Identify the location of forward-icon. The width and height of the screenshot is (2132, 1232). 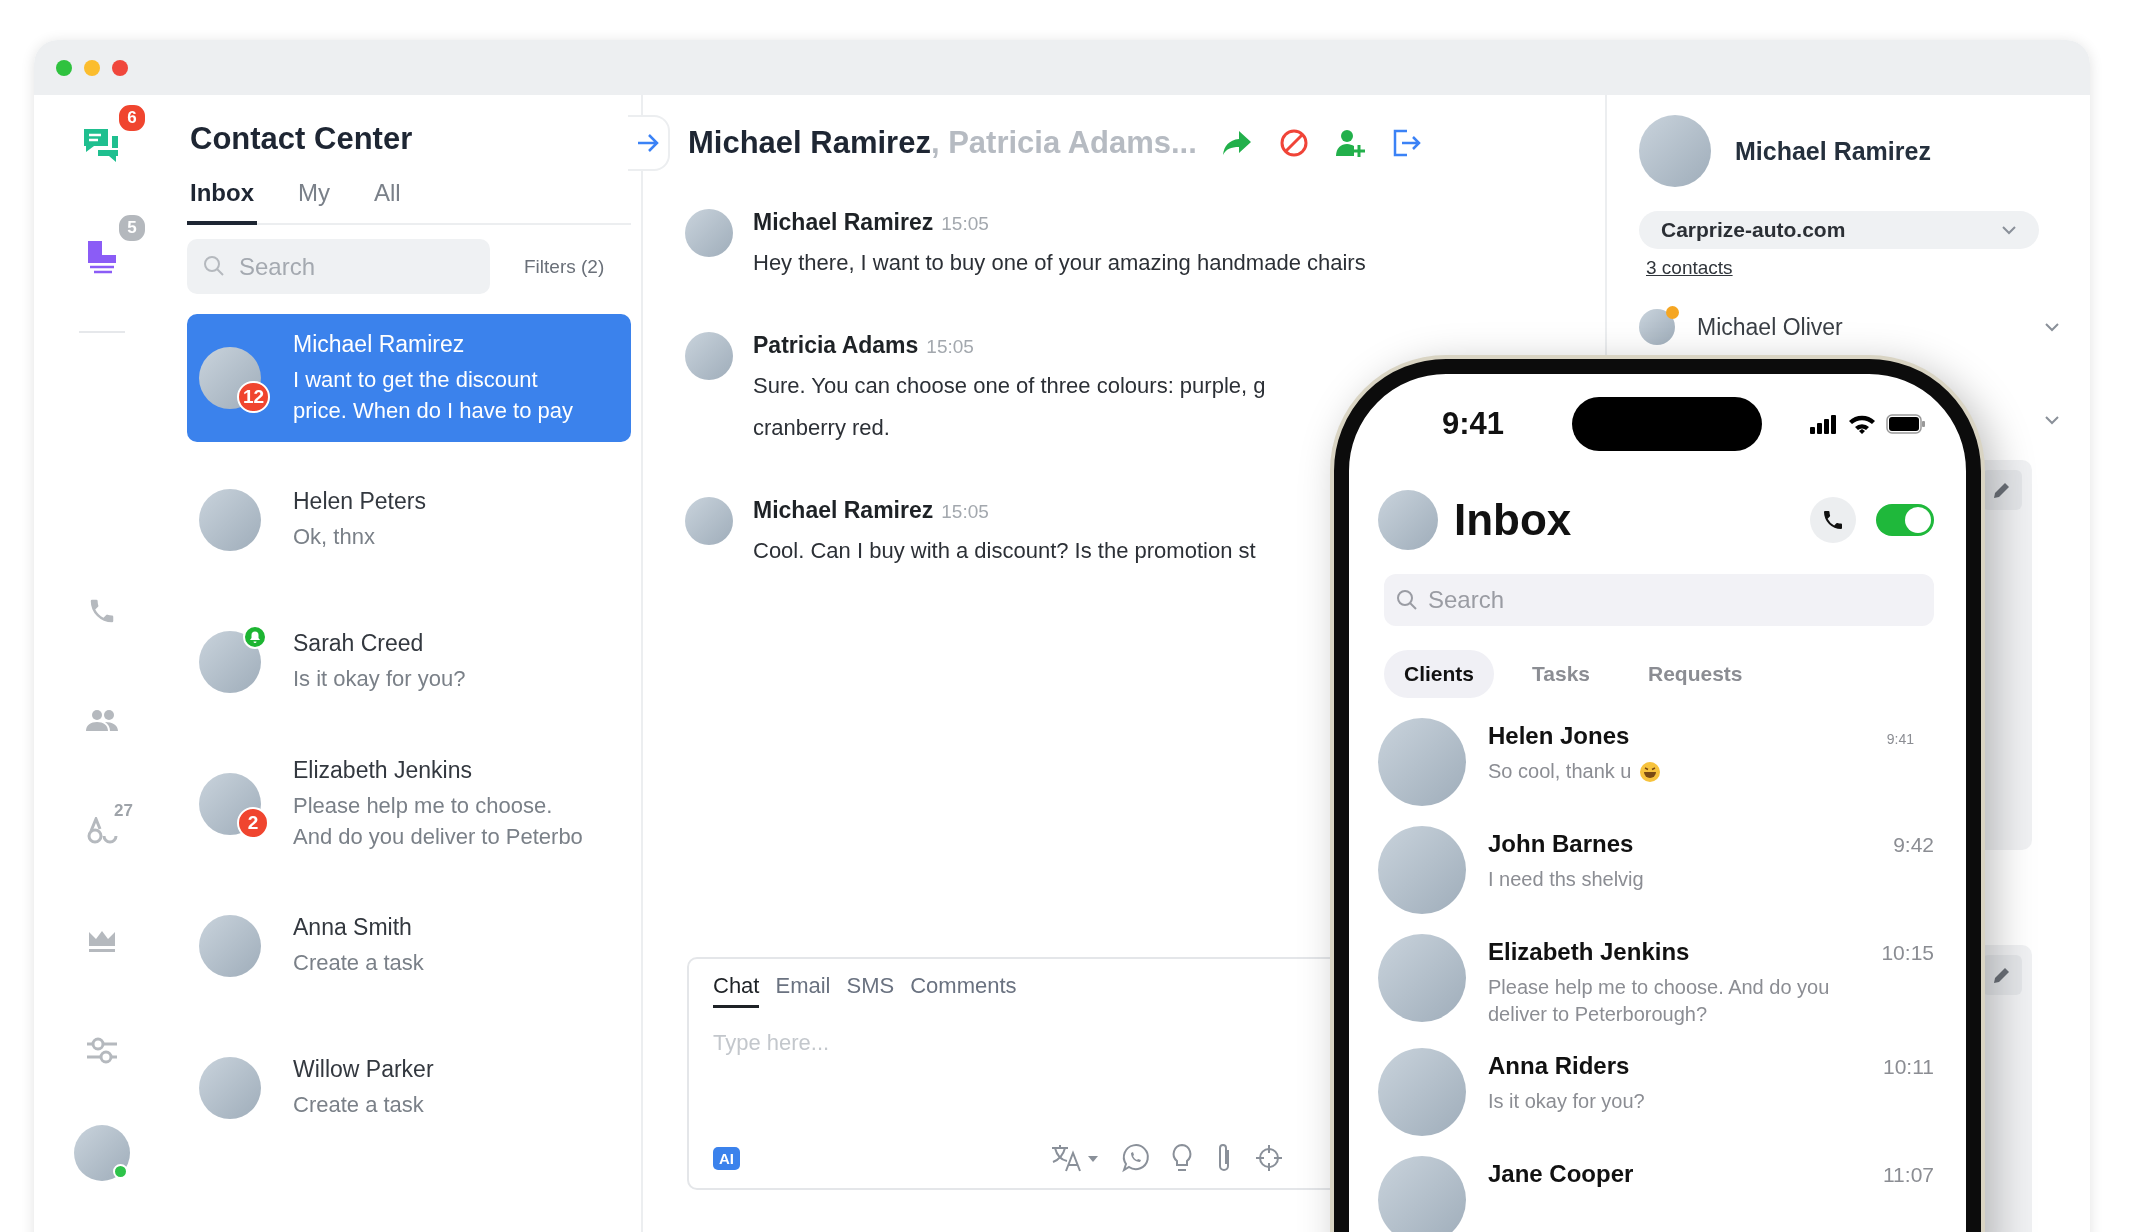
(1236, 143).